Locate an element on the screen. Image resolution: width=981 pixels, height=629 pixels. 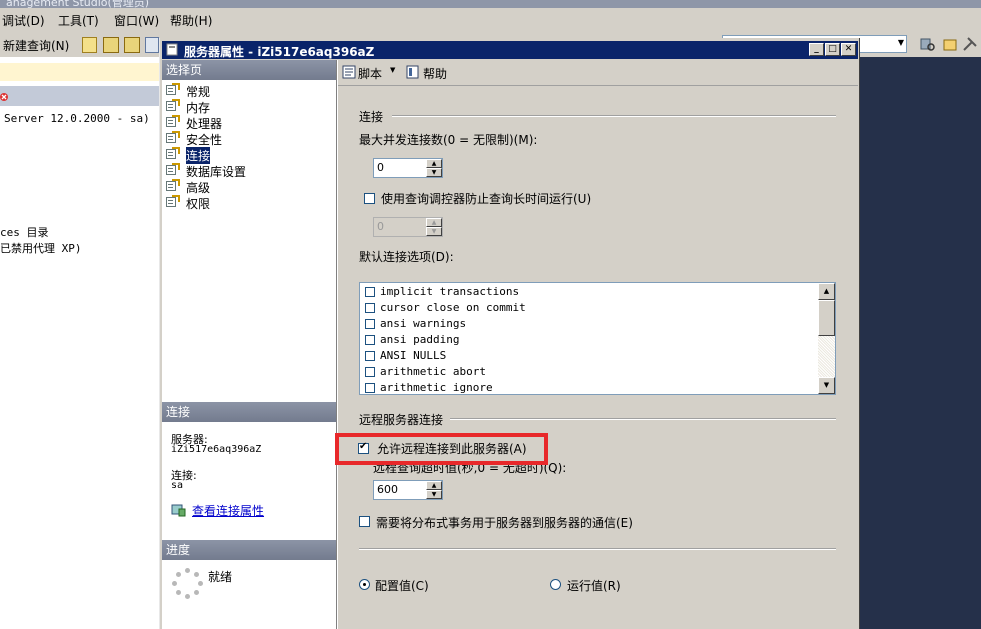
workspace-background is located at coordinates (920, 343).